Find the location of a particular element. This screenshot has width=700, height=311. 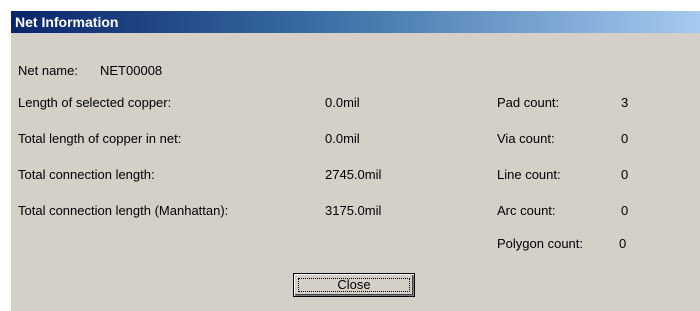

net-name-value: NET00008 is located at coordinates (131, 70).